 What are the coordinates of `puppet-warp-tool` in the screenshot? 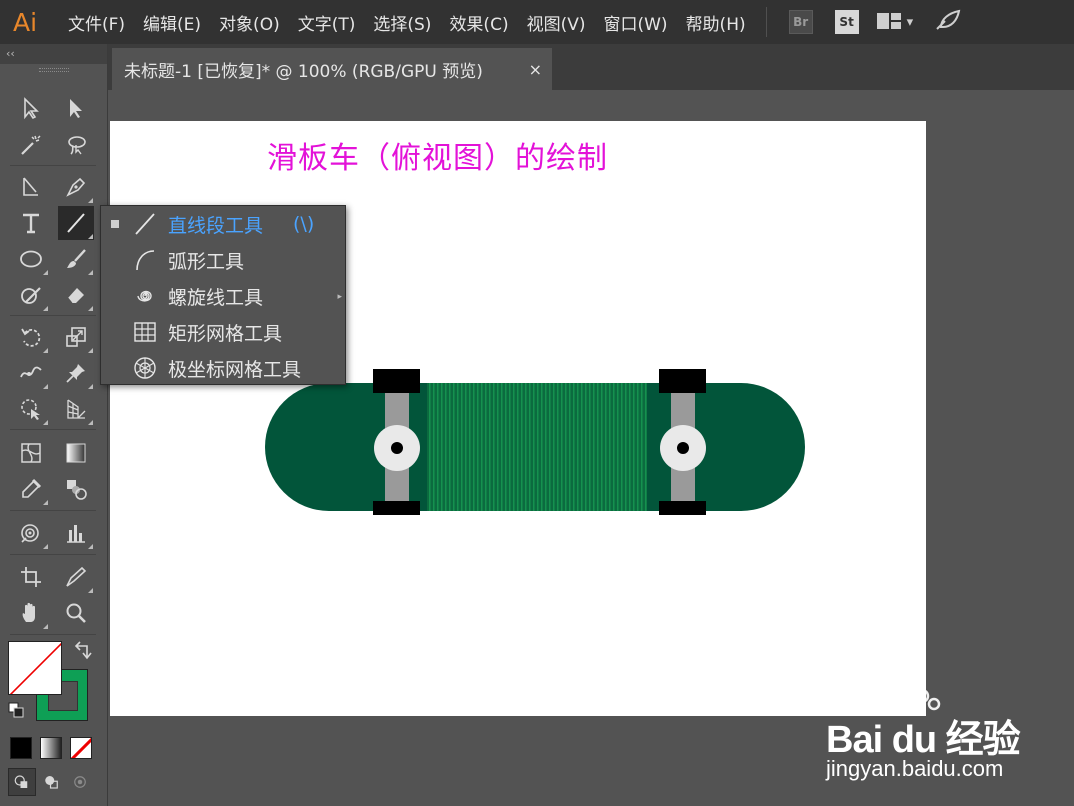 It's located at (76, 373).